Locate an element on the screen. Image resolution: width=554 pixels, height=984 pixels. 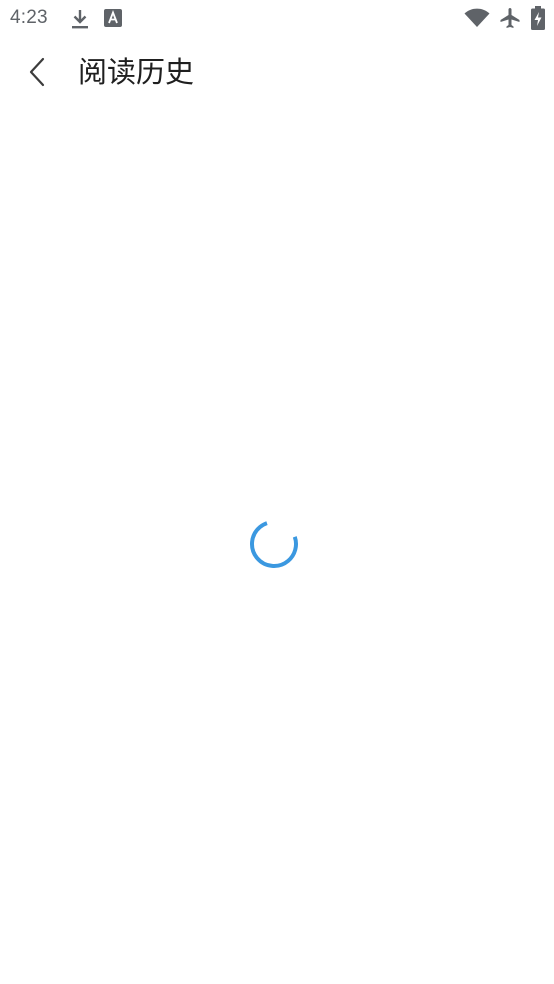
chevron-left-icon is located at coordinates (37, 72).